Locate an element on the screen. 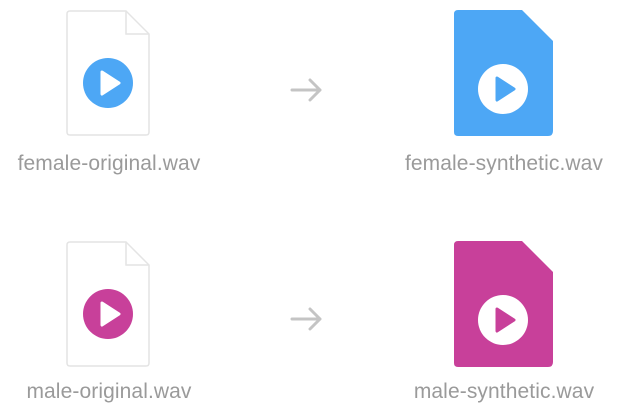 The image size is (618, 412). male-original-filename: male-original.wav is located at coordinates (109, 391).